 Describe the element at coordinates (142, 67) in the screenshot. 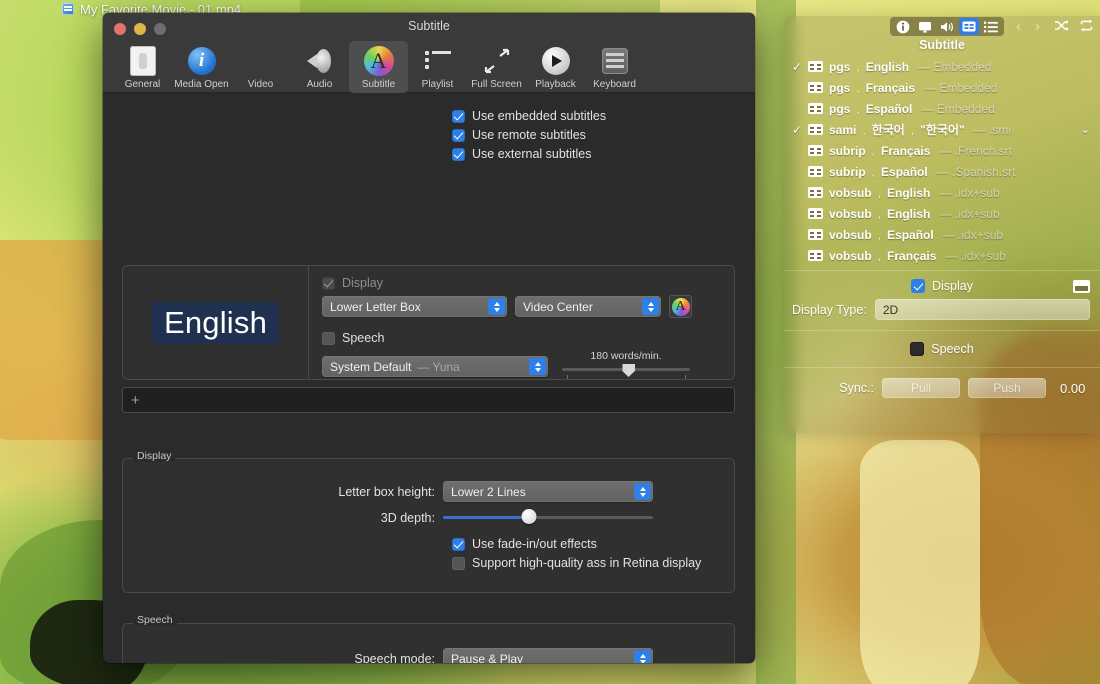

I see `toolbar-item-general: General` at that location.